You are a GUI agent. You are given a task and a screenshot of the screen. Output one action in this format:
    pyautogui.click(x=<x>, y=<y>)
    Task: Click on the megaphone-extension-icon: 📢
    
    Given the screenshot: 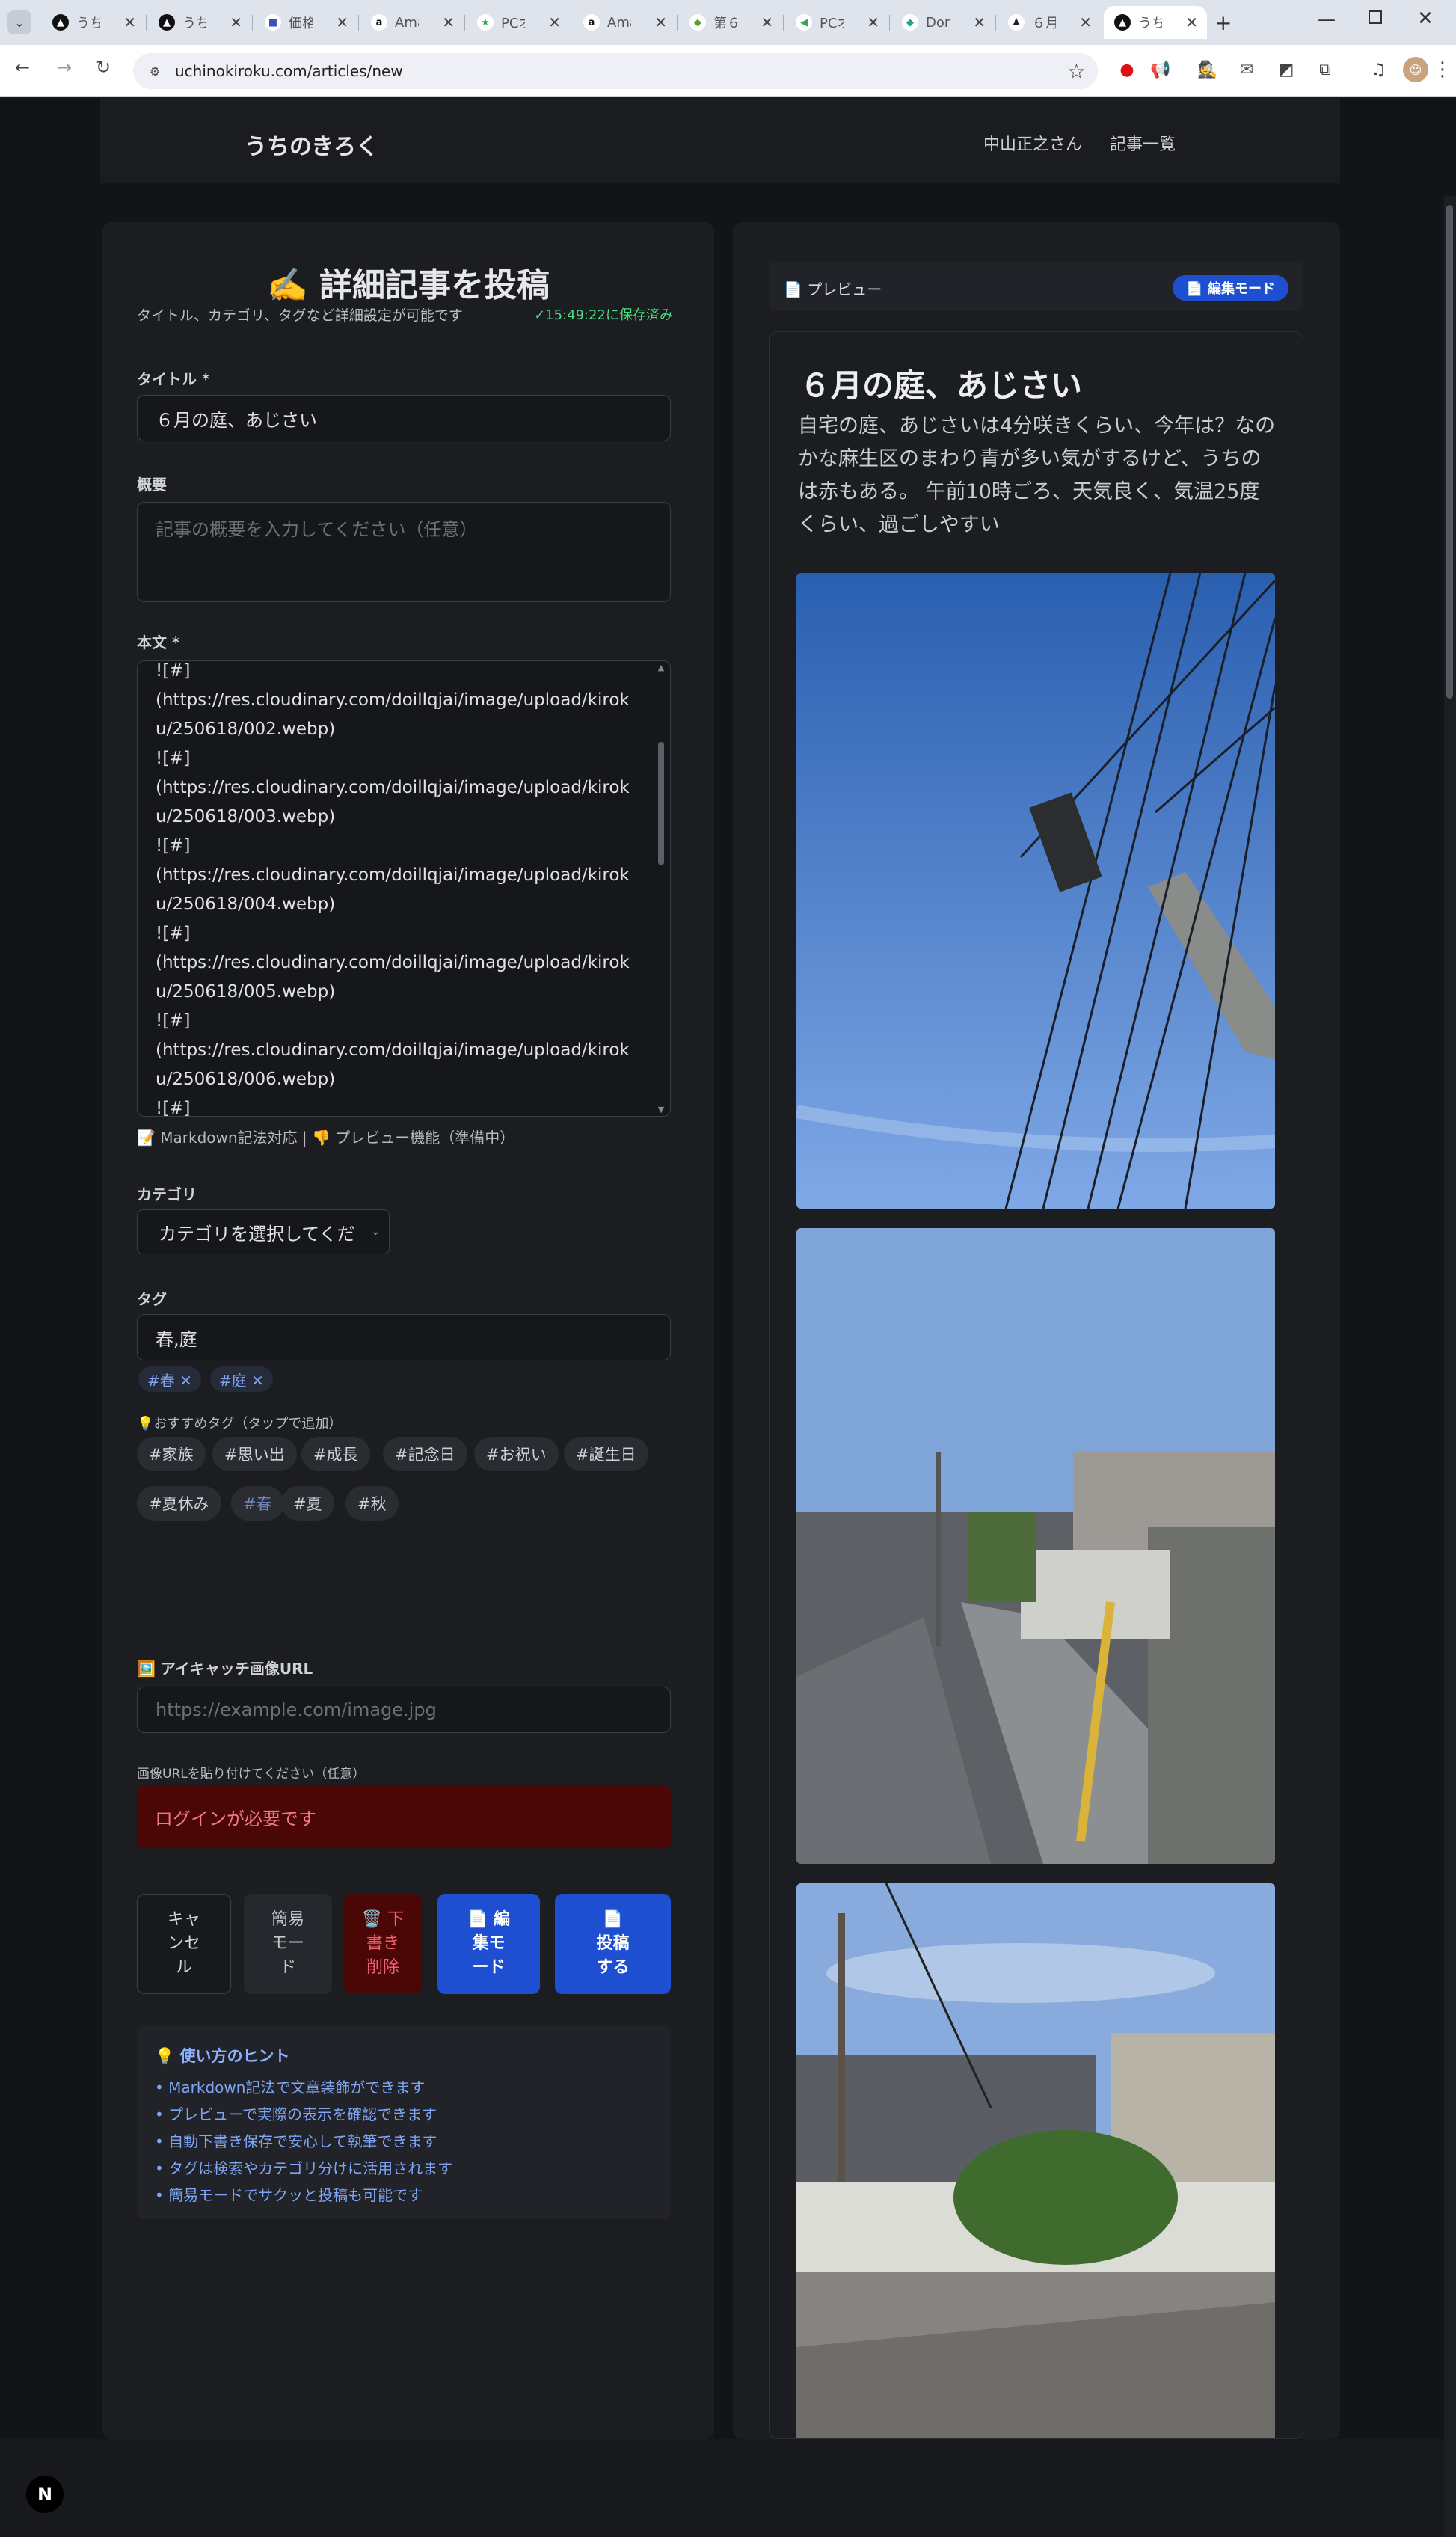 What is the action you would take?
    pyautogui.click(x=1160, y=69)
    